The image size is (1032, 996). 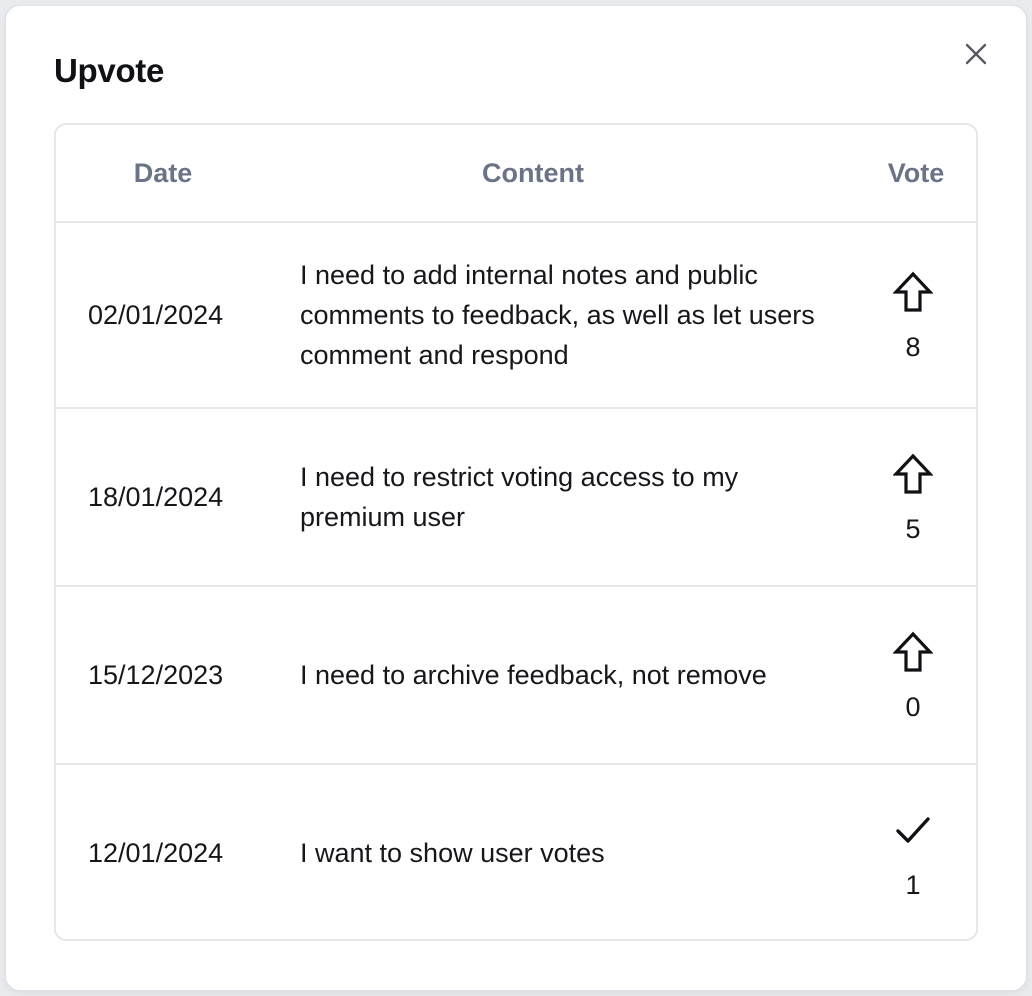 What do you see at coordinates (563, 675) in the screenshot?
I see `row-content: I need to archive feedback, not remove` at bounding box center [563, 675].